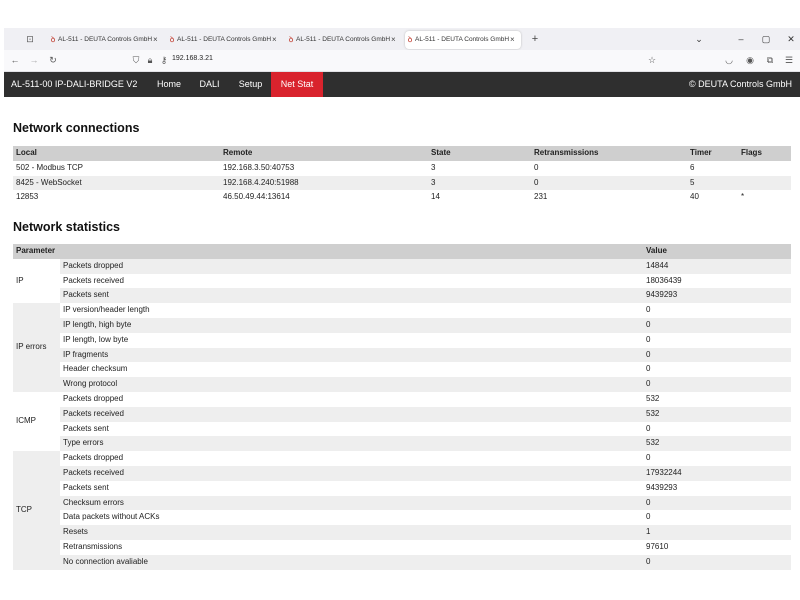 This screenshot has width=800, height=600. What do you see at coordinates (791, 39) in the screenshot?
I see `window-close-icon: ✕` at bounding box center [791, 39].